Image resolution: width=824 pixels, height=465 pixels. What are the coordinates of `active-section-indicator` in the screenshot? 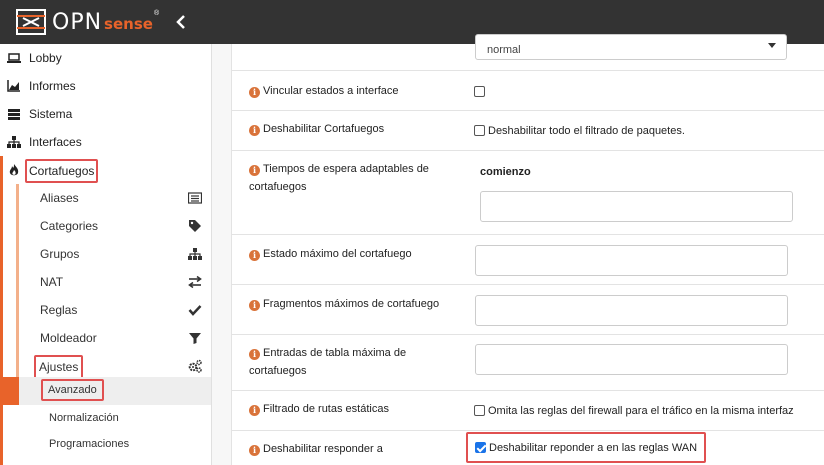 It's located at (1, 310).